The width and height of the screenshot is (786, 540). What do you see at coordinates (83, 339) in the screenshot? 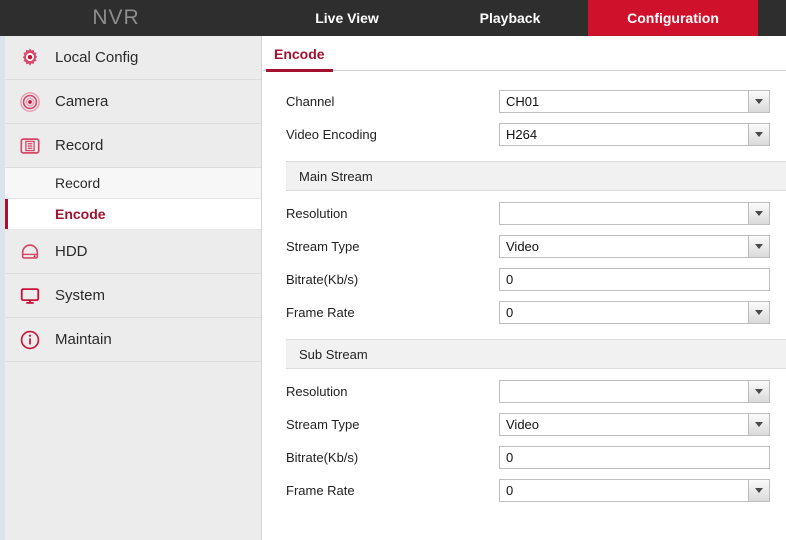
I see `sidebar-item-label: Maintain` at bounding box center [83, 339].